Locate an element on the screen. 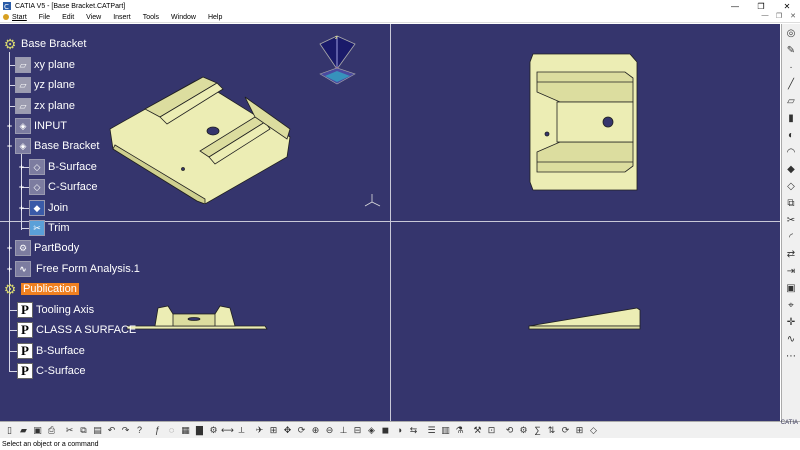 This screenshot has width=800, height=450. tree-item-pub-b-surface: P B-Surface is located at coordinates (51, 351).